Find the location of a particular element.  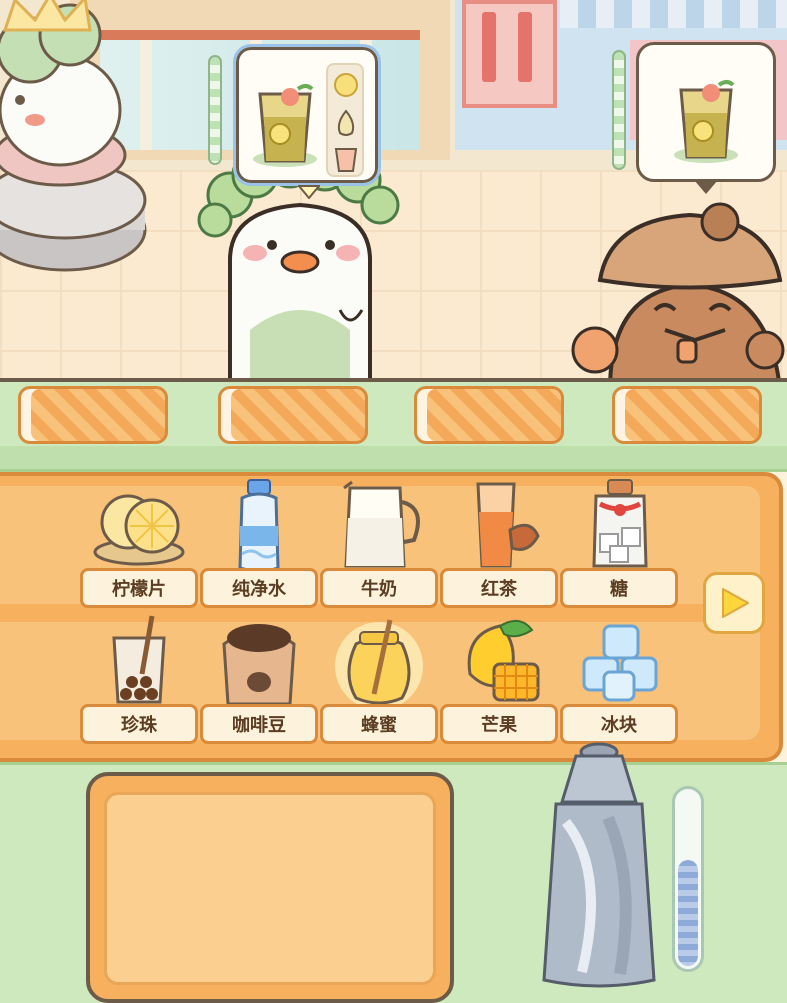

ingredient-label: 冰块 is located at coordinates (619, 724).